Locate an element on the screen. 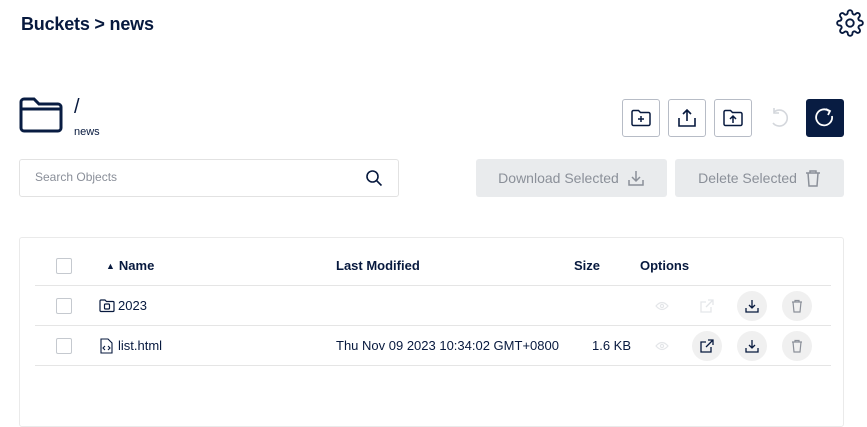 The height and width of the screenshot is (427, 867). search-input is located at coordinates (195, 177).